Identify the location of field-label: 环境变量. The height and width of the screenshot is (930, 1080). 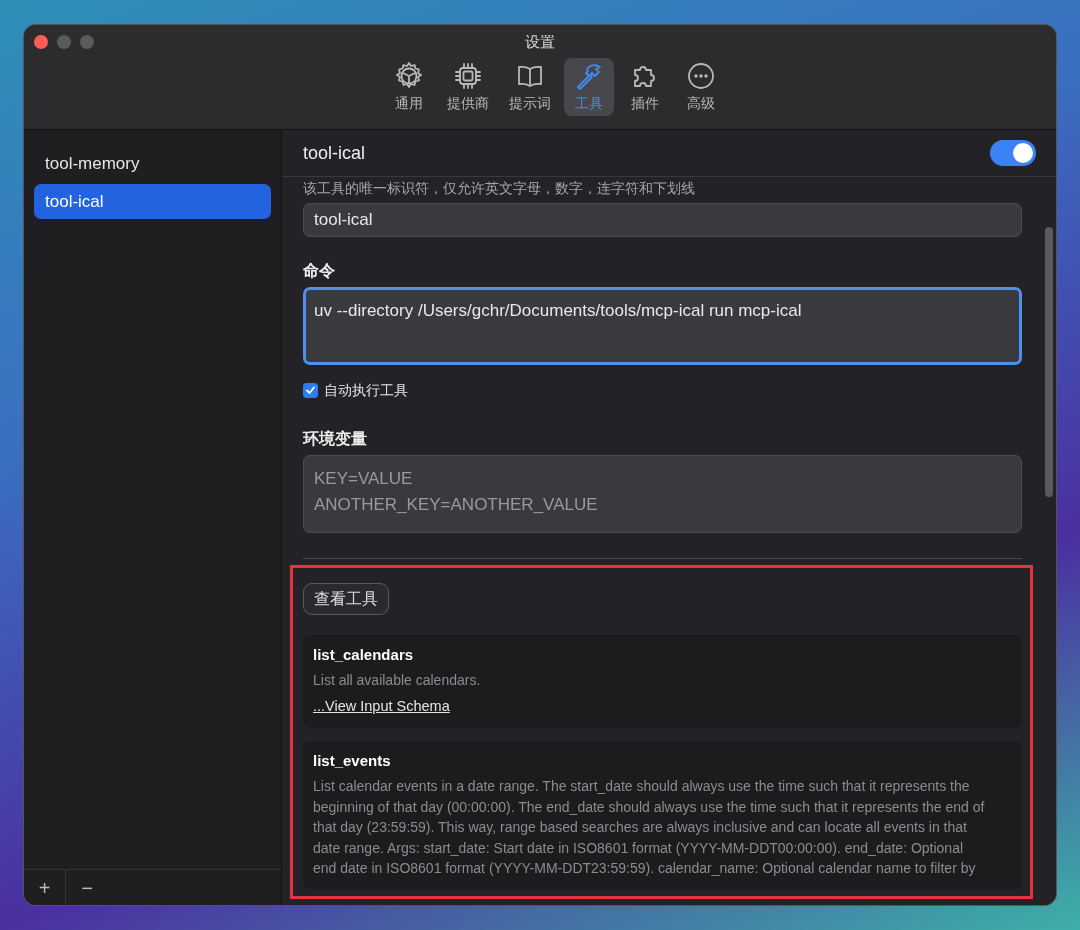
(335, 438).